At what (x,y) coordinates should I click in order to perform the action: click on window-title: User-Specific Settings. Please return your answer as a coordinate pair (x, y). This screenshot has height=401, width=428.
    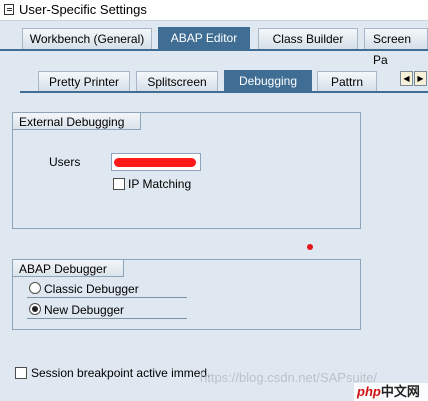
    Looking at the image, I should click on (83, 9).